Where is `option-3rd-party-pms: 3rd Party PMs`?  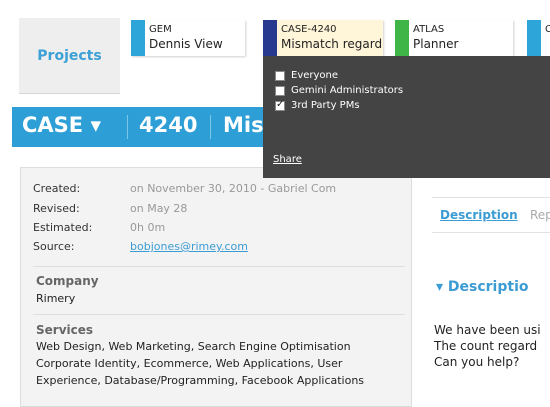 option-3rd-party-pms: 3rd Party PMs is located at coordinates (317, 105).